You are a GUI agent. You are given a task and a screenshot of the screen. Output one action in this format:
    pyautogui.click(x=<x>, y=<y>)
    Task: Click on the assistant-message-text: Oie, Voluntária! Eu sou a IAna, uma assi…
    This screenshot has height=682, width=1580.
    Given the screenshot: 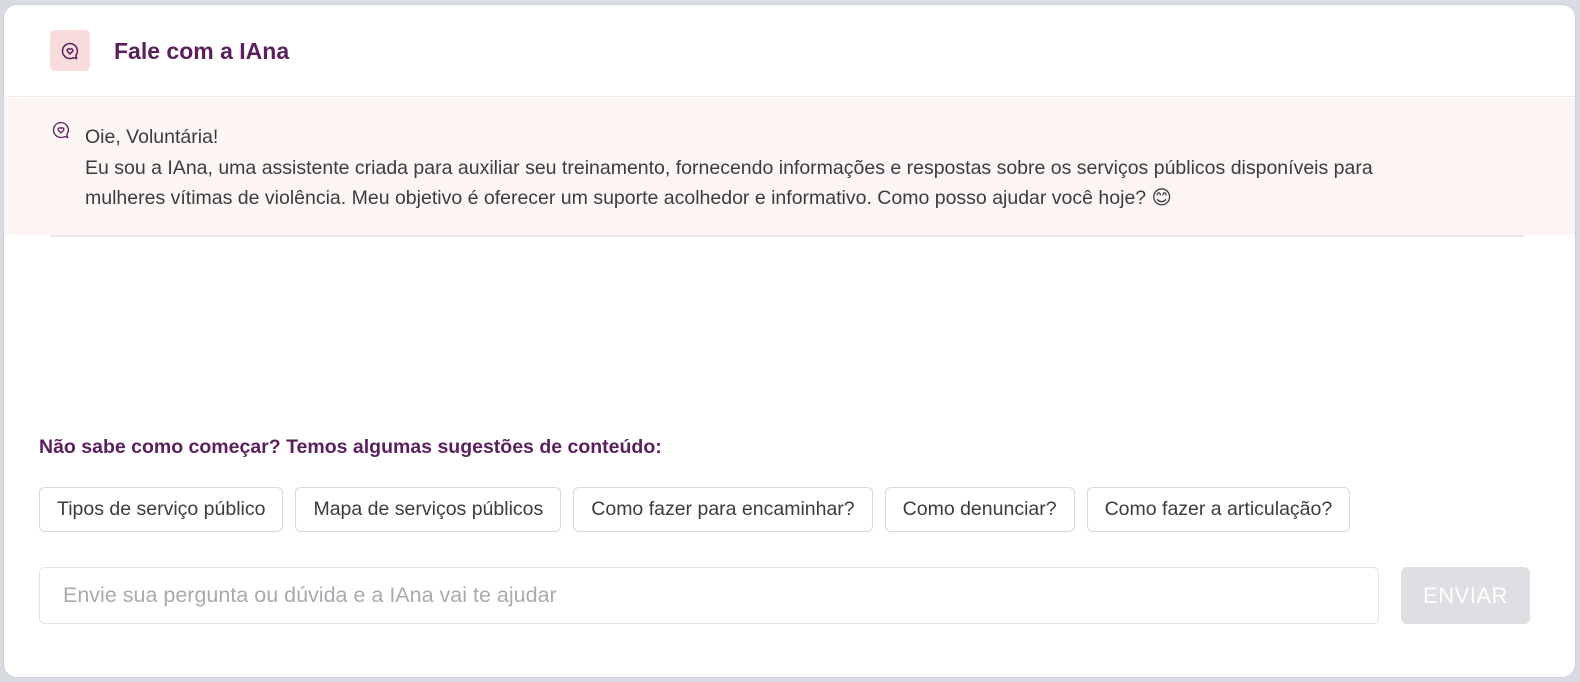 What is the action you would take?
    pyautogui.click(x=765, y=168)
    